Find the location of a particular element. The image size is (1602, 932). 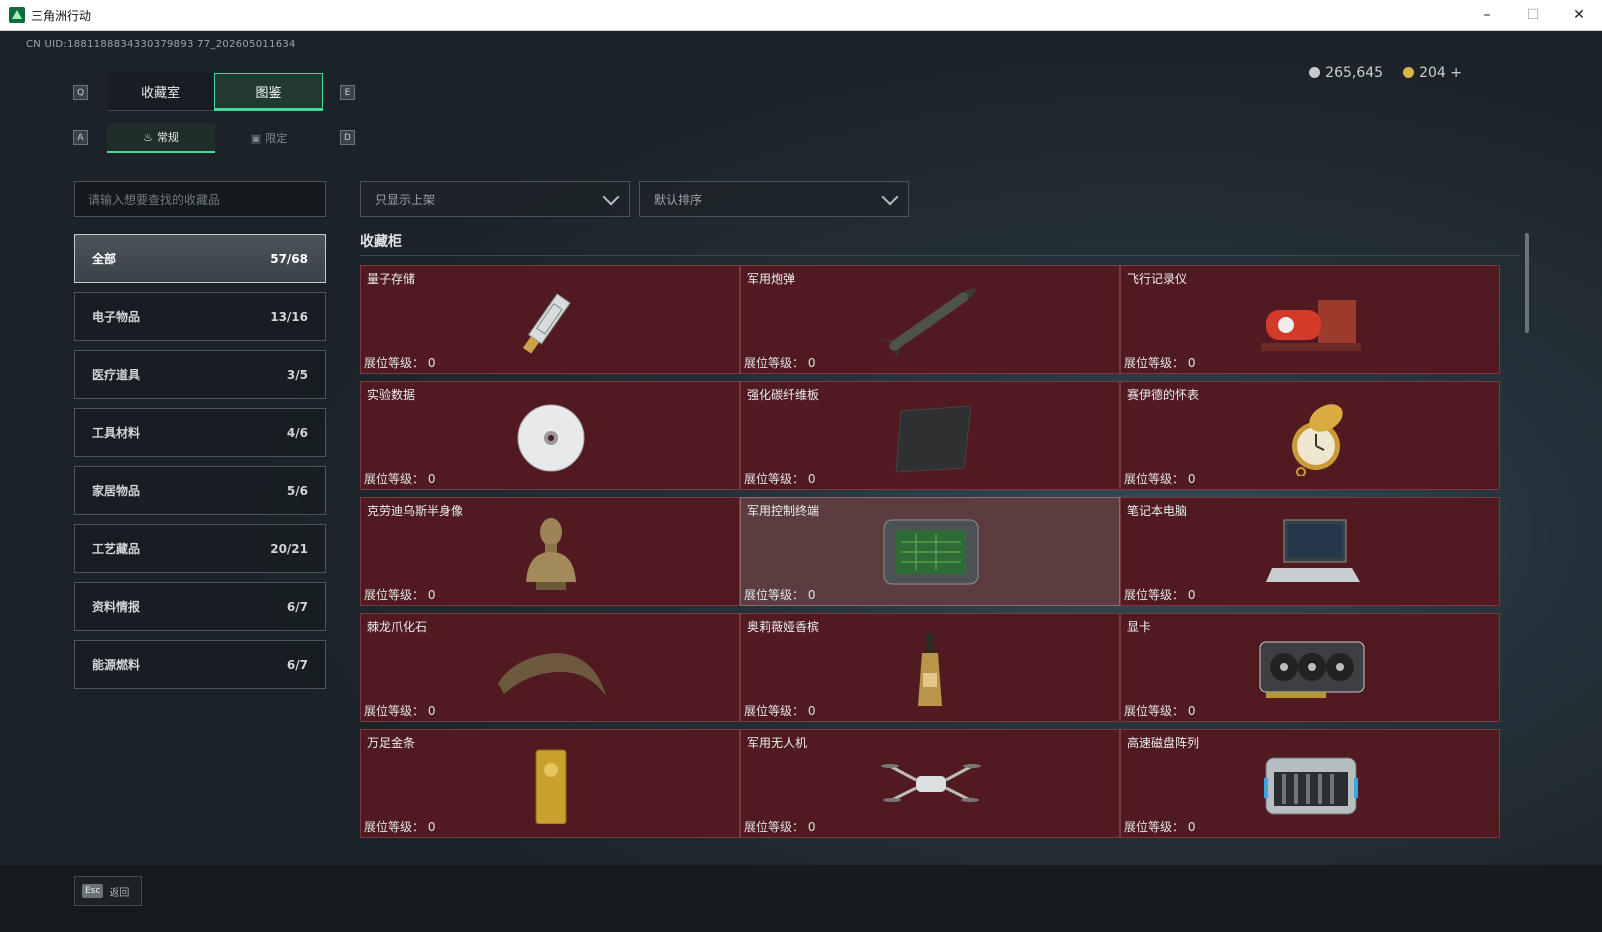

item-card: 军用控制终端 展位等级： 0 is located at coordinates (930, 551).